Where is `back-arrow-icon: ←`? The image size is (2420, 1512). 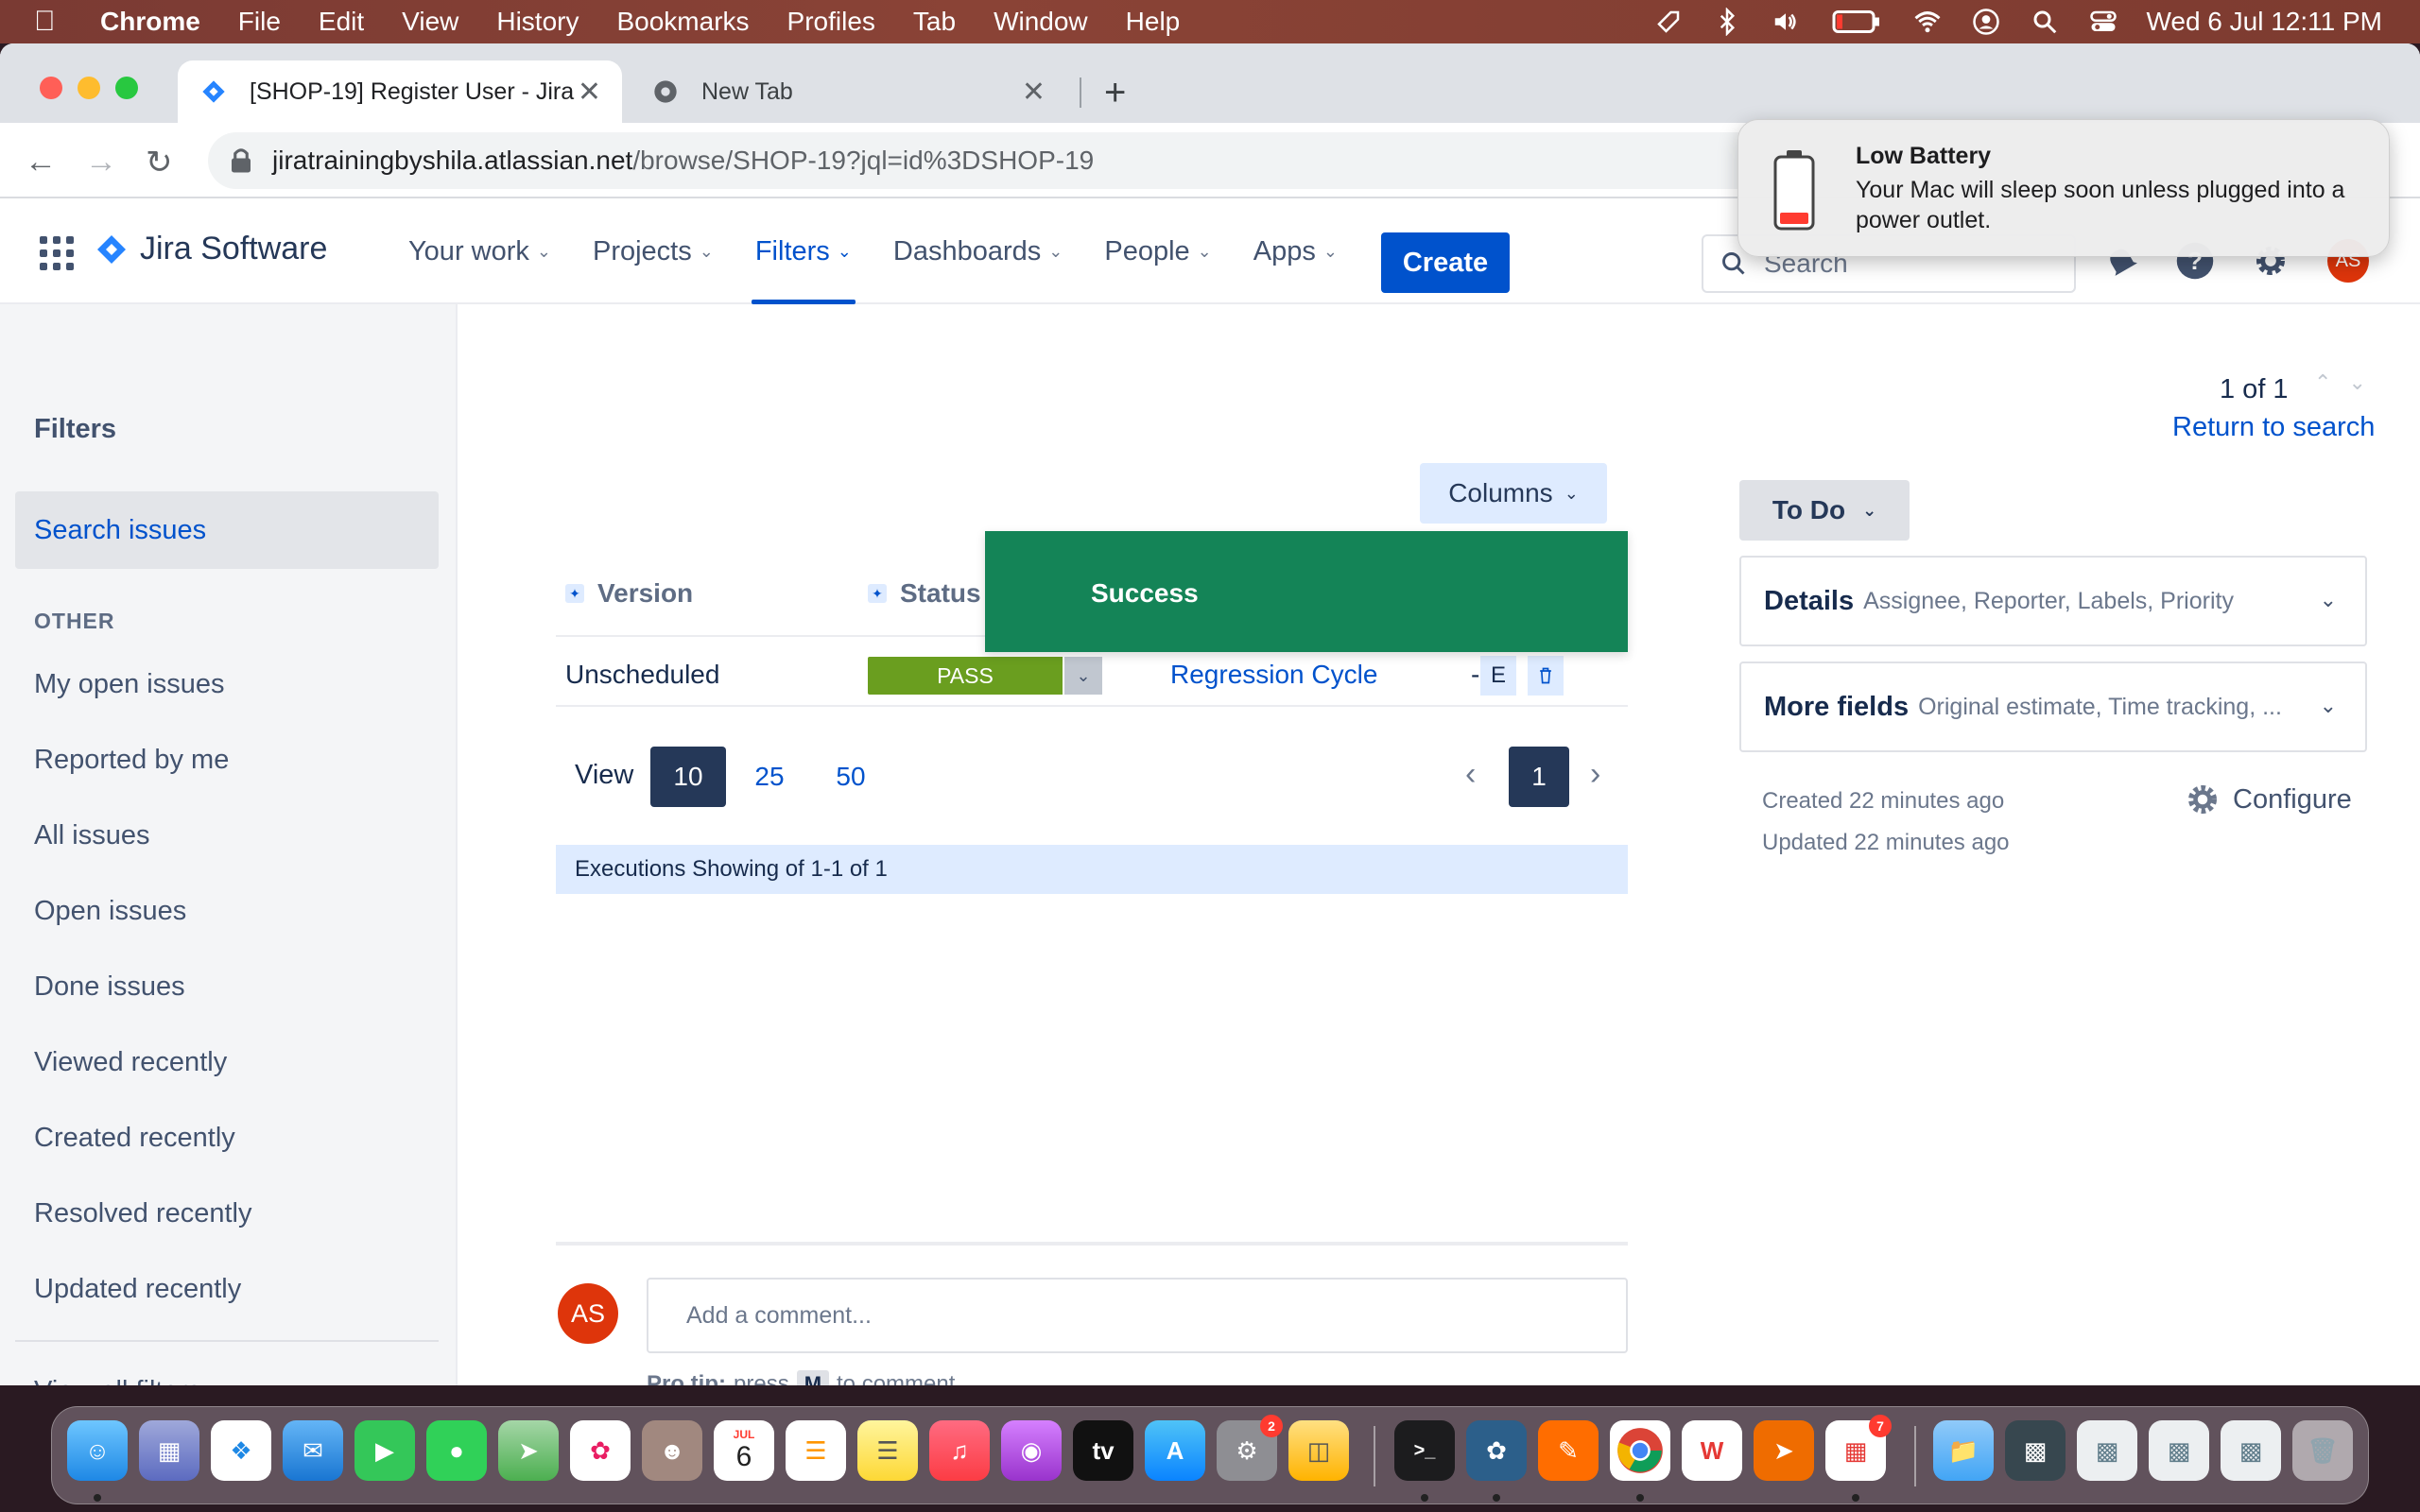
back-arrow-icon: ← is located at coordinates (41, 162).